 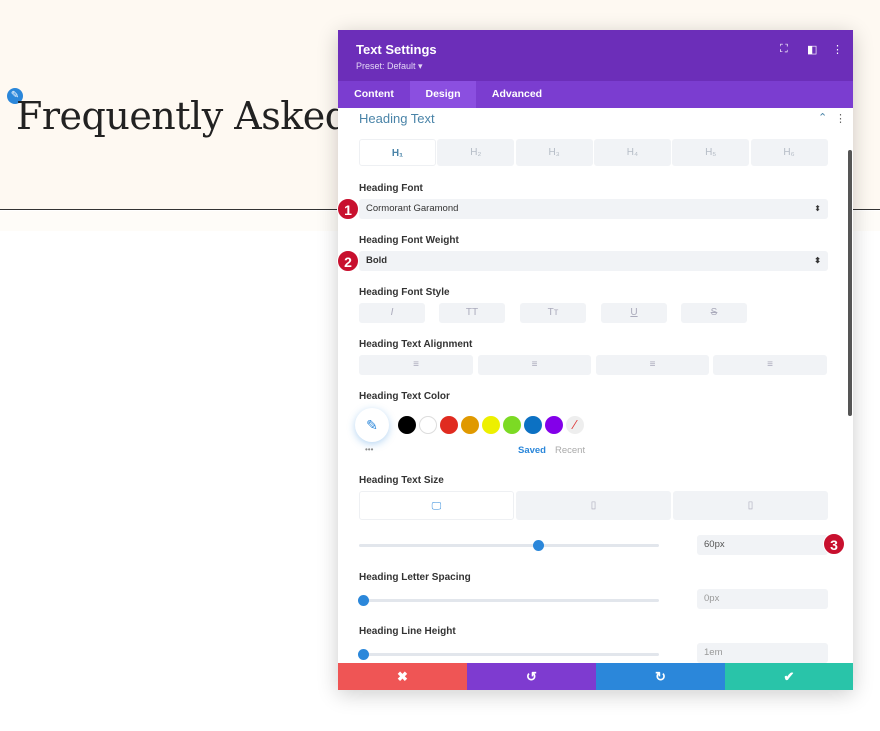 What do you see at coordinates (570, 450) in the screenshot?
I see `recent-colors-tab: Recent` at bounding box center [570, 450].